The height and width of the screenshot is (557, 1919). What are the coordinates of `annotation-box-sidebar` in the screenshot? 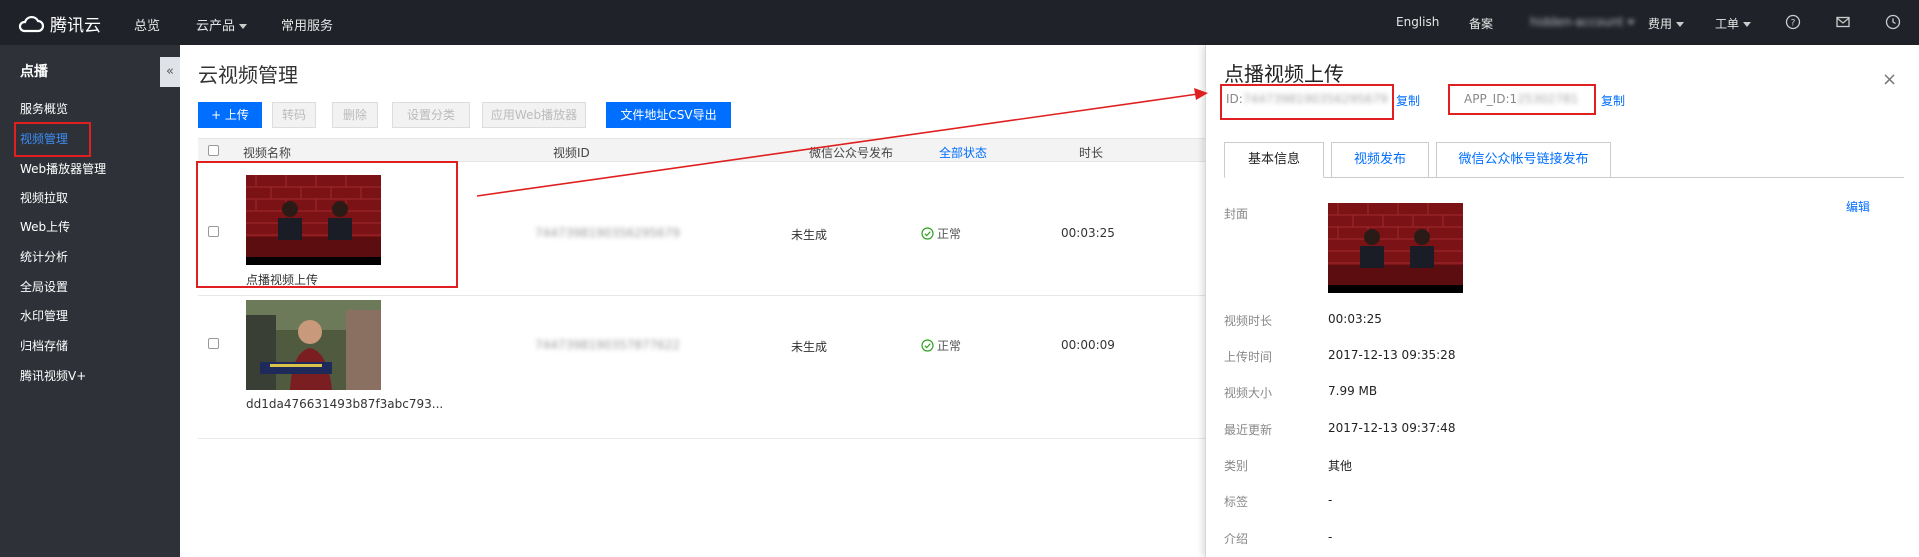 It's located at (52, 139).